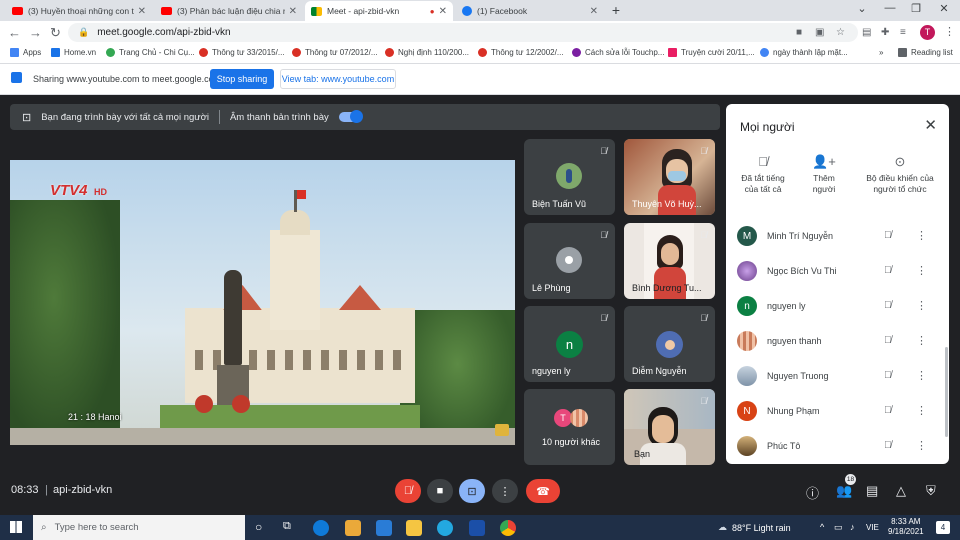 The height and width of the screenshot is (540, 960). What do you see at coordinates (353, 528) in the screenshot?
I see `store-icon` at bounding box center [353, 528].